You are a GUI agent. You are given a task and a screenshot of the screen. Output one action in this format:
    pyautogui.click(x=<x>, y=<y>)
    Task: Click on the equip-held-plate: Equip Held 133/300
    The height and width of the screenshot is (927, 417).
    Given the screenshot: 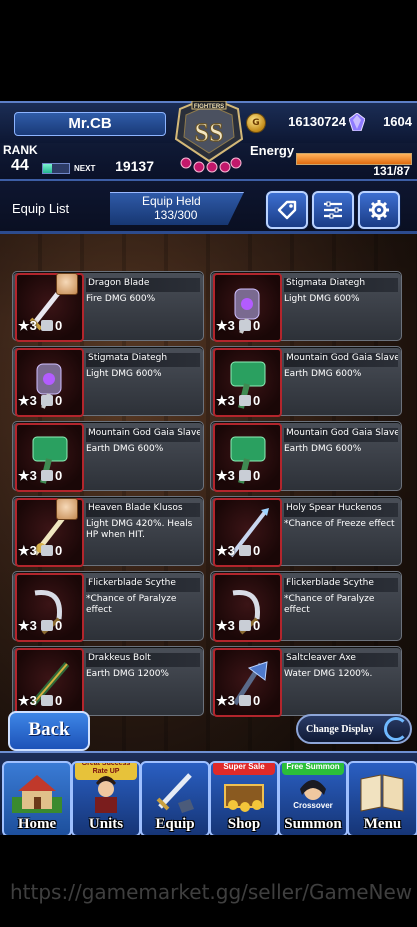 What is the action you would take?
    pyautogui.click(x=177, y=208)
    